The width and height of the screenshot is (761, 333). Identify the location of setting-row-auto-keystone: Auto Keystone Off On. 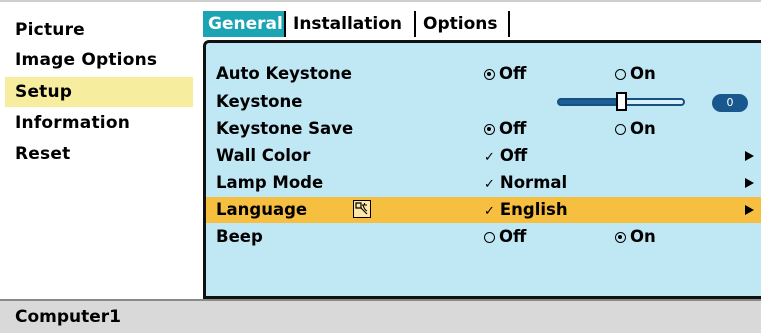
(483, 74).